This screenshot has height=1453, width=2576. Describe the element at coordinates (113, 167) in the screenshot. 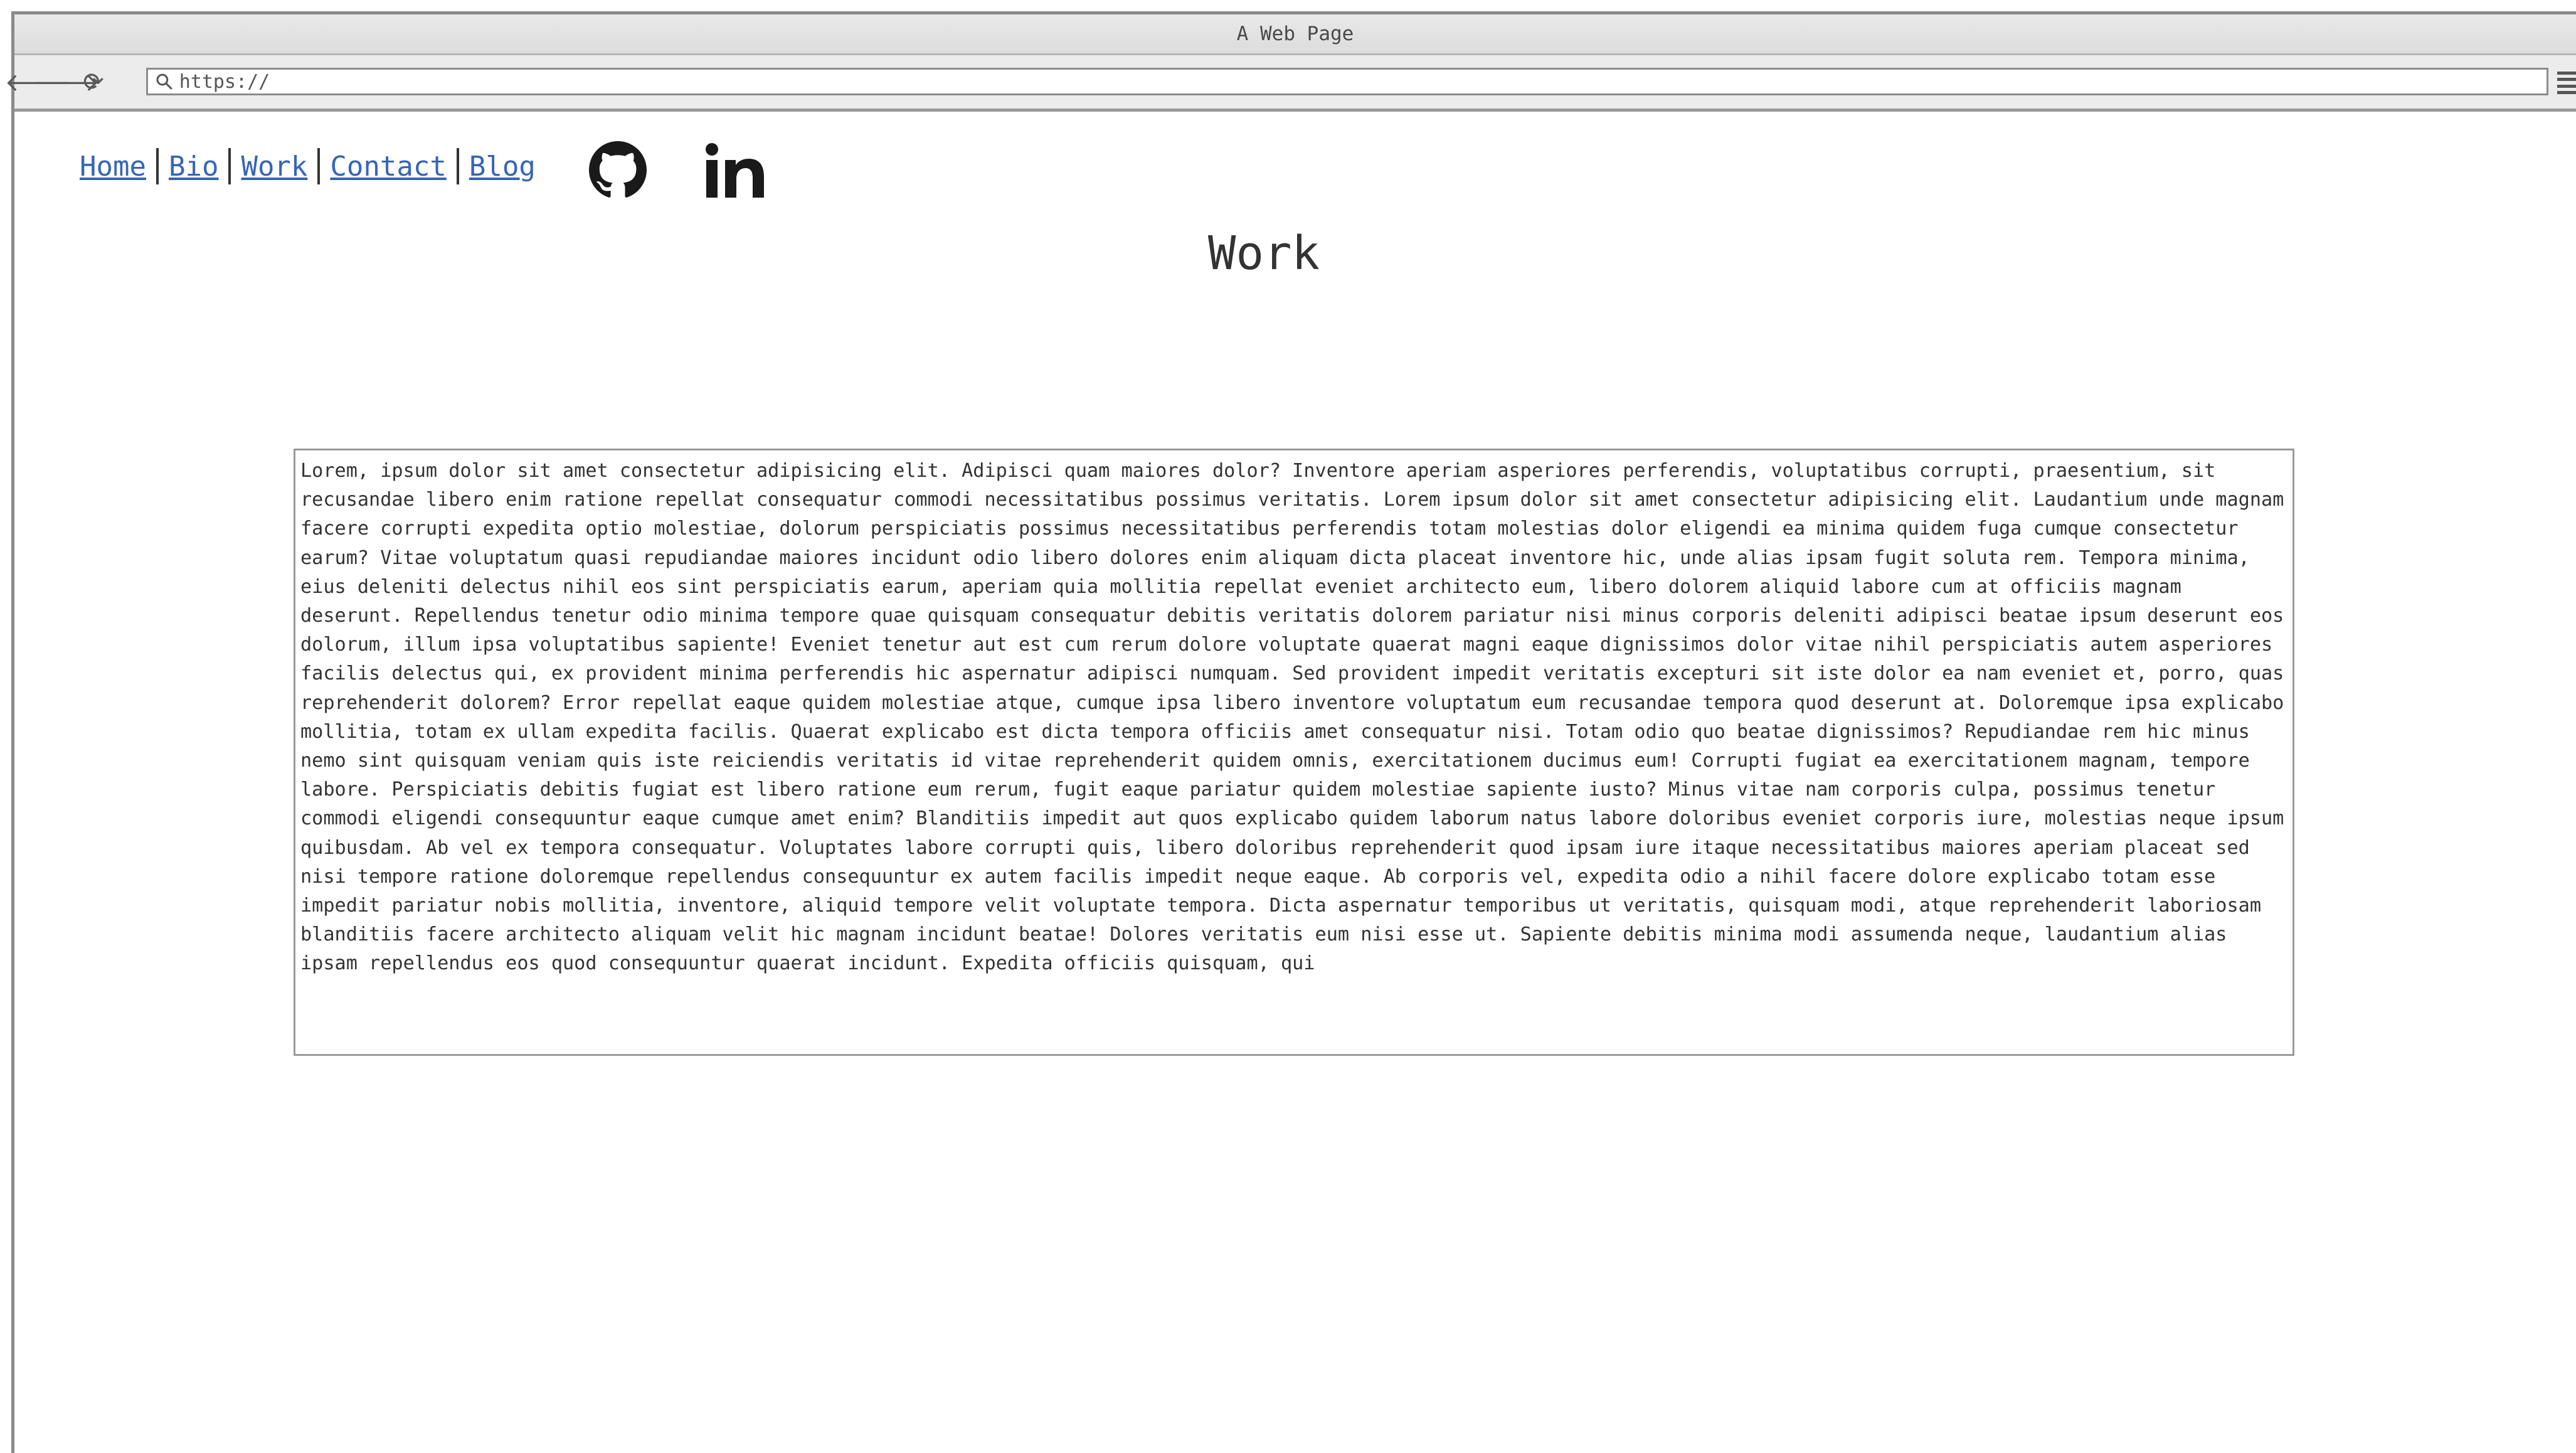

I see `nav-link-home: Home` at that location.